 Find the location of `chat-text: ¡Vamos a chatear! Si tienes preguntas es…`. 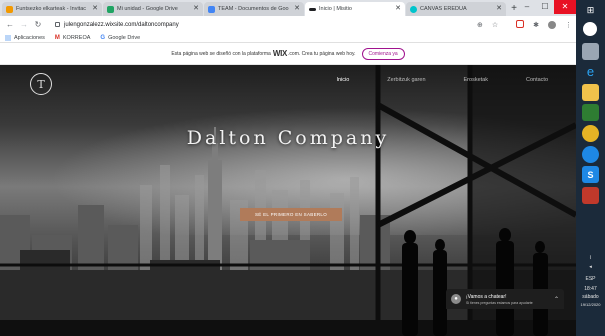

chat-text: ¡Vamos a chatear! Si tienes preguntas es… is located at coordinates (510, 299).